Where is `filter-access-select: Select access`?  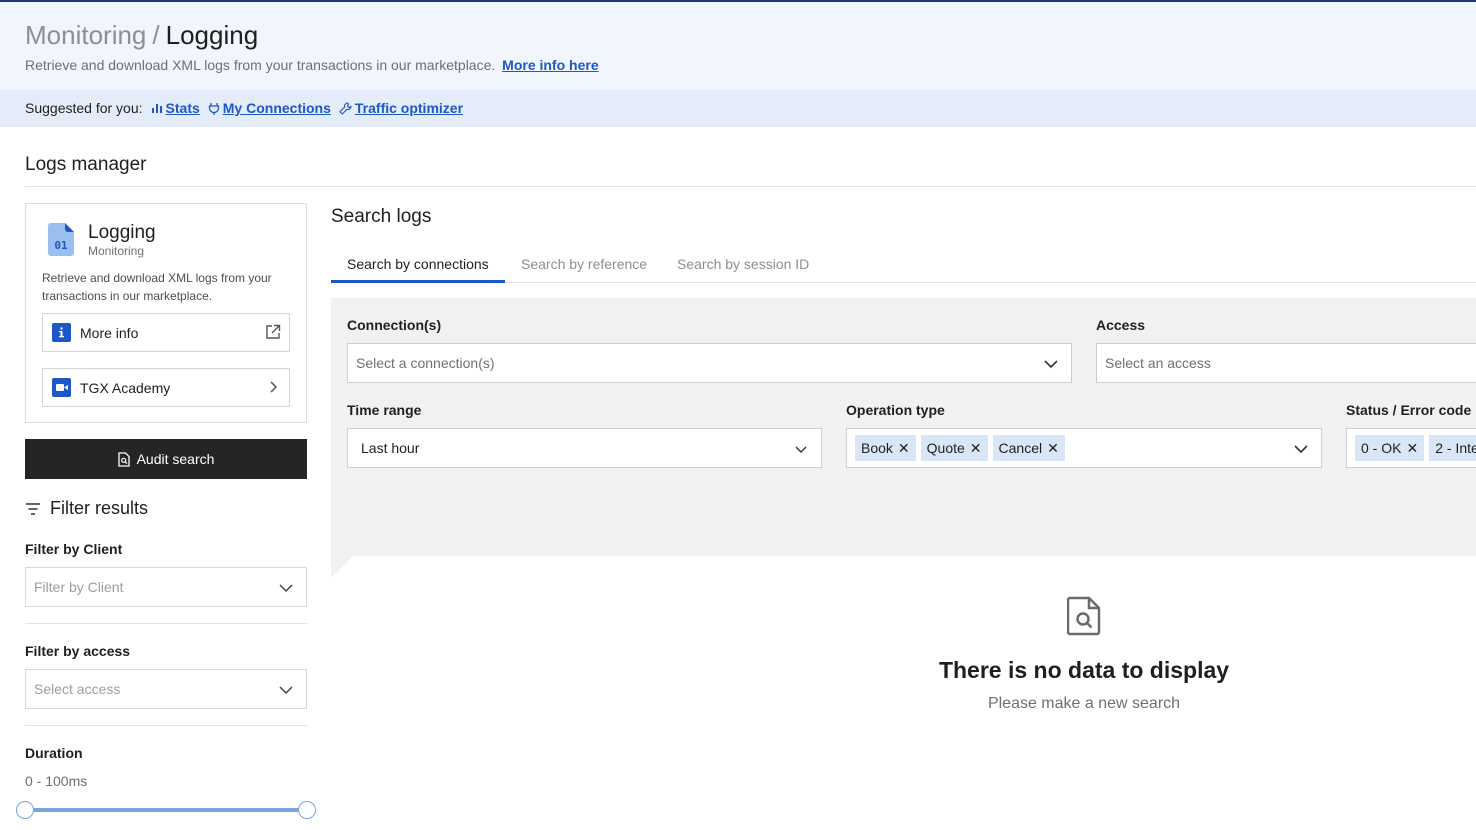 filter-access-select: Select access is located at coordinates (166, 689).